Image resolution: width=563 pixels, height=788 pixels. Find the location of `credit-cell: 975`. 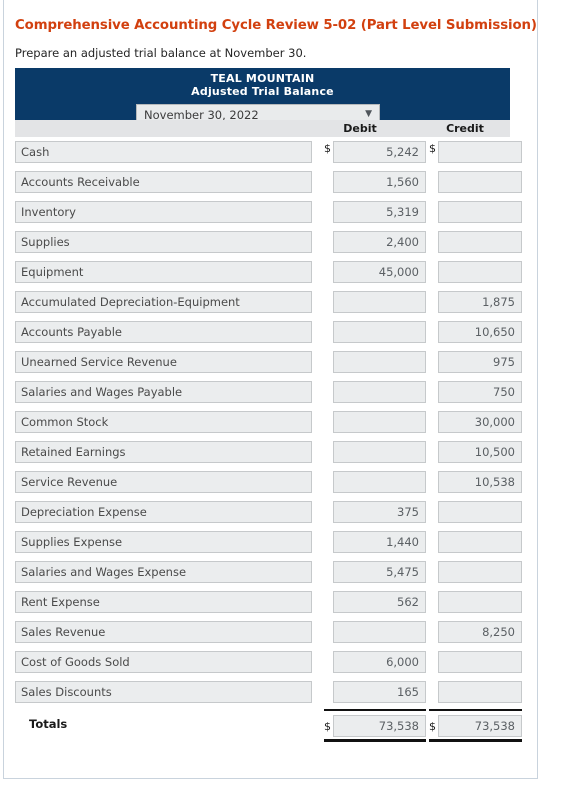

credit-cell: 975 is located at coordinates (480, 362).